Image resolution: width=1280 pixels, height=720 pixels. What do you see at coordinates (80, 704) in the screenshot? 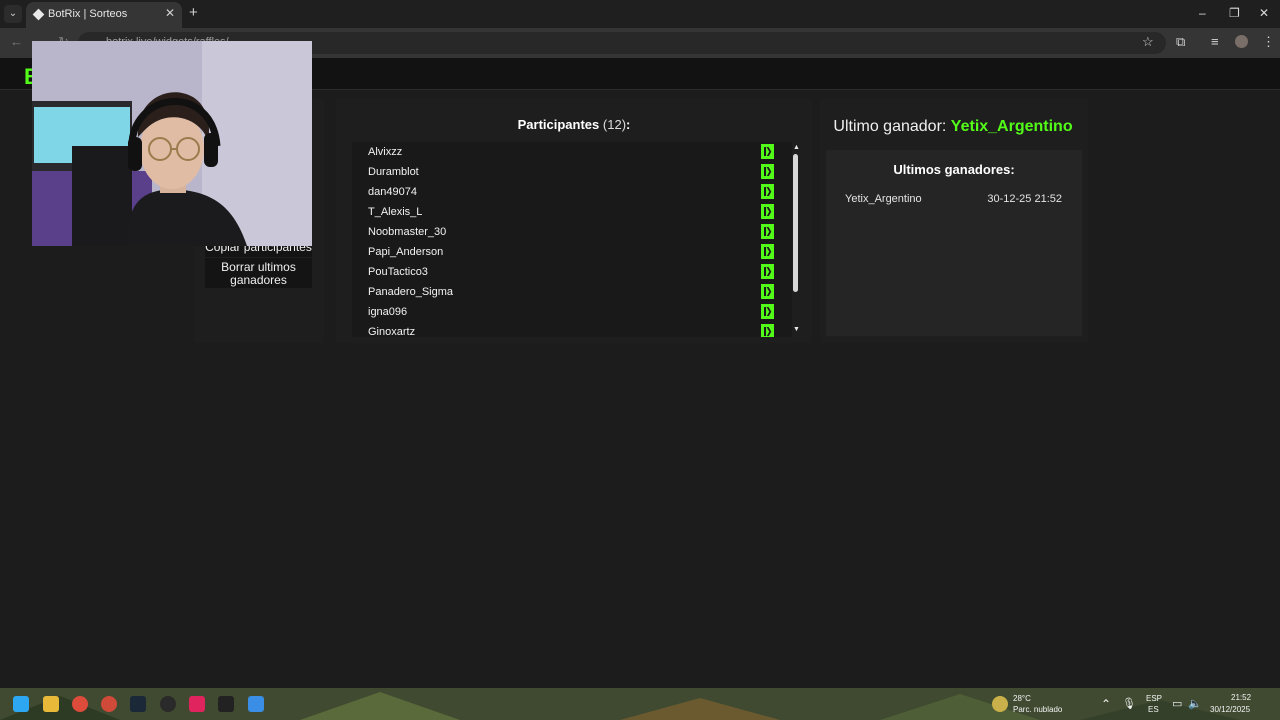
I see `chrome-icon` at bounding box center [80, 704].